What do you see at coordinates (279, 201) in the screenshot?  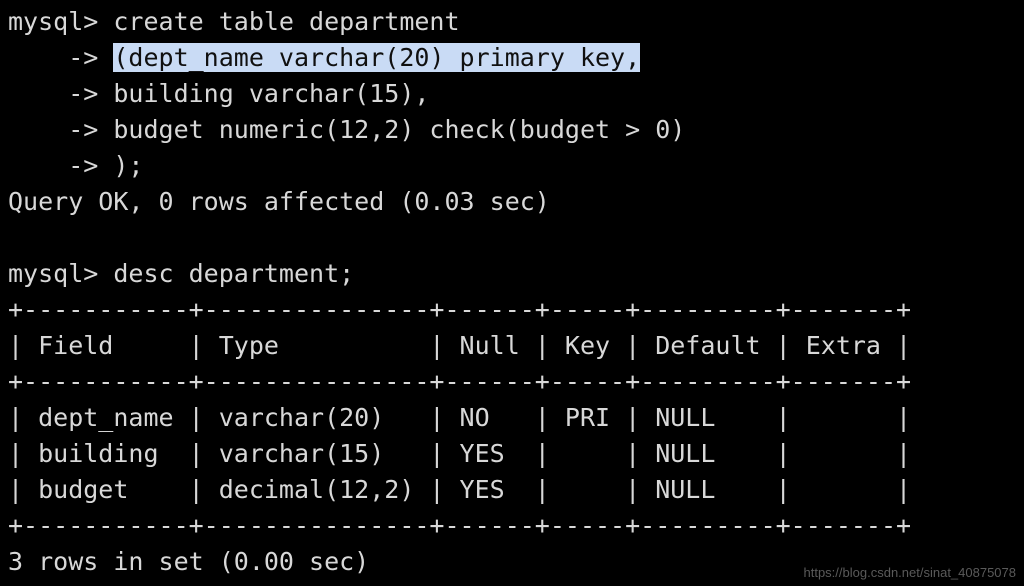 I see `terminal-line-result: Query OK, 0 rows affected (0.03 sec)` at bounding box center [279, 201].